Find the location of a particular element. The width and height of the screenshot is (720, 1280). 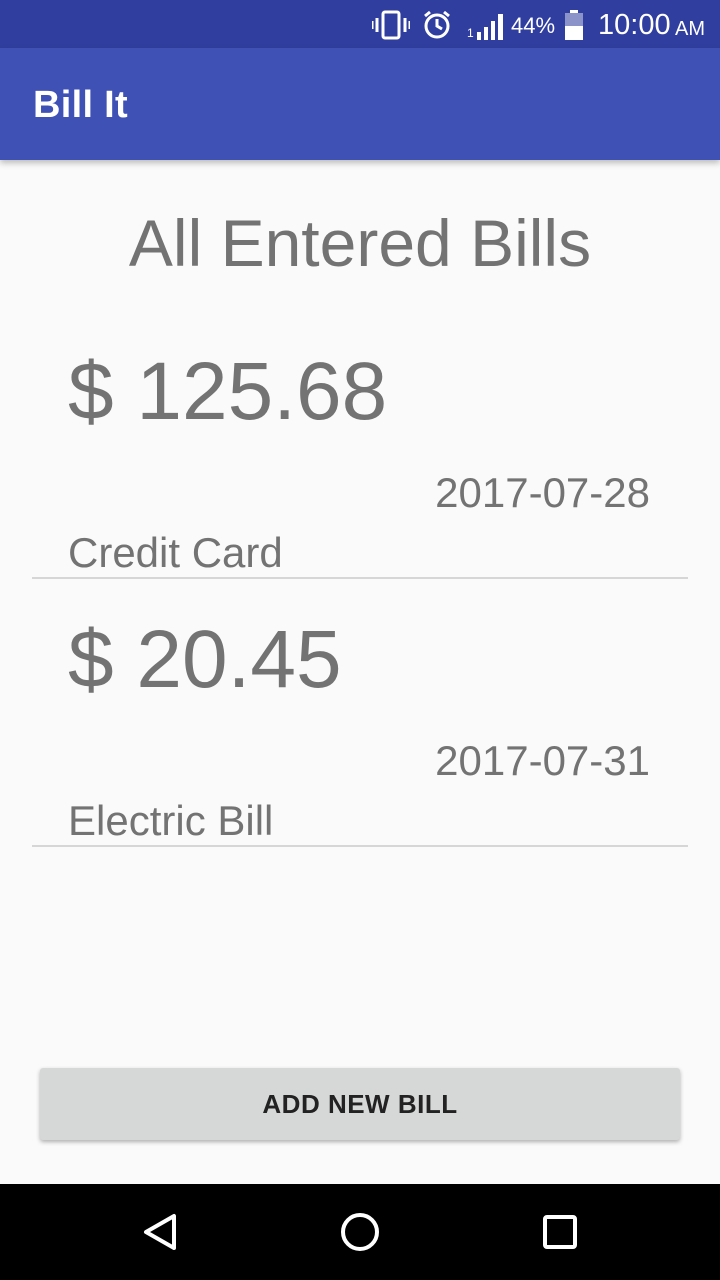

page-title: All Entered Bills is located at coordinates (360, 243).